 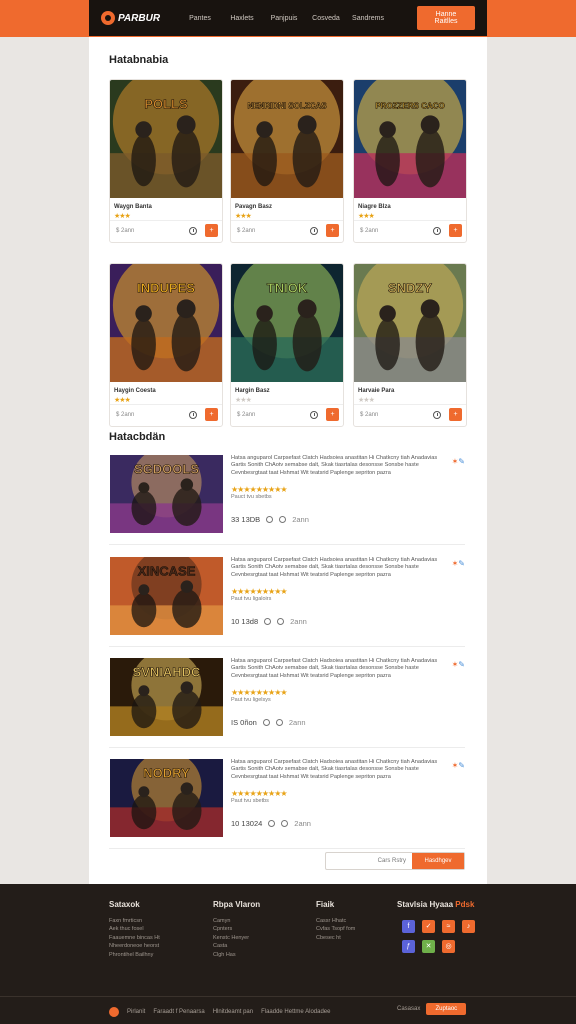 I want to click on social-icon: ƒ, so click(x=408, y=946).